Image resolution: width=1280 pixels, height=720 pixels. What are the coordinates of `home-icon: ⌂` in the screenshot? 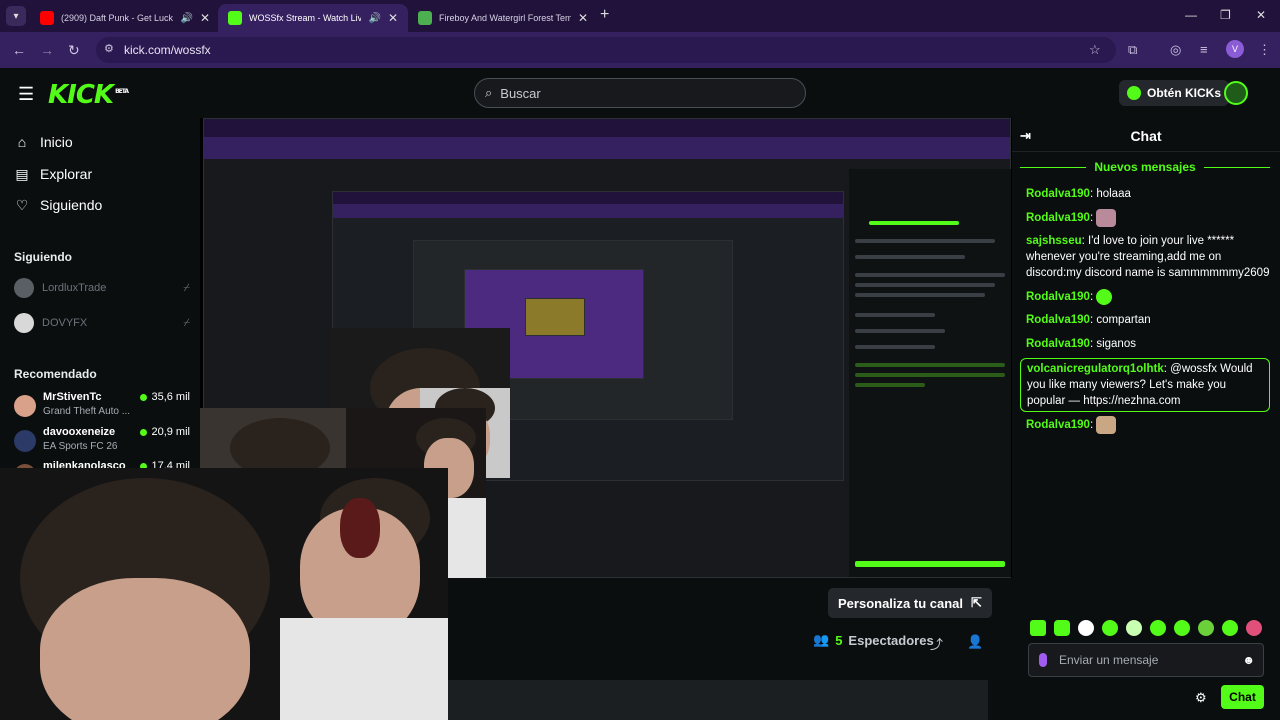 It's located at (22, 142).